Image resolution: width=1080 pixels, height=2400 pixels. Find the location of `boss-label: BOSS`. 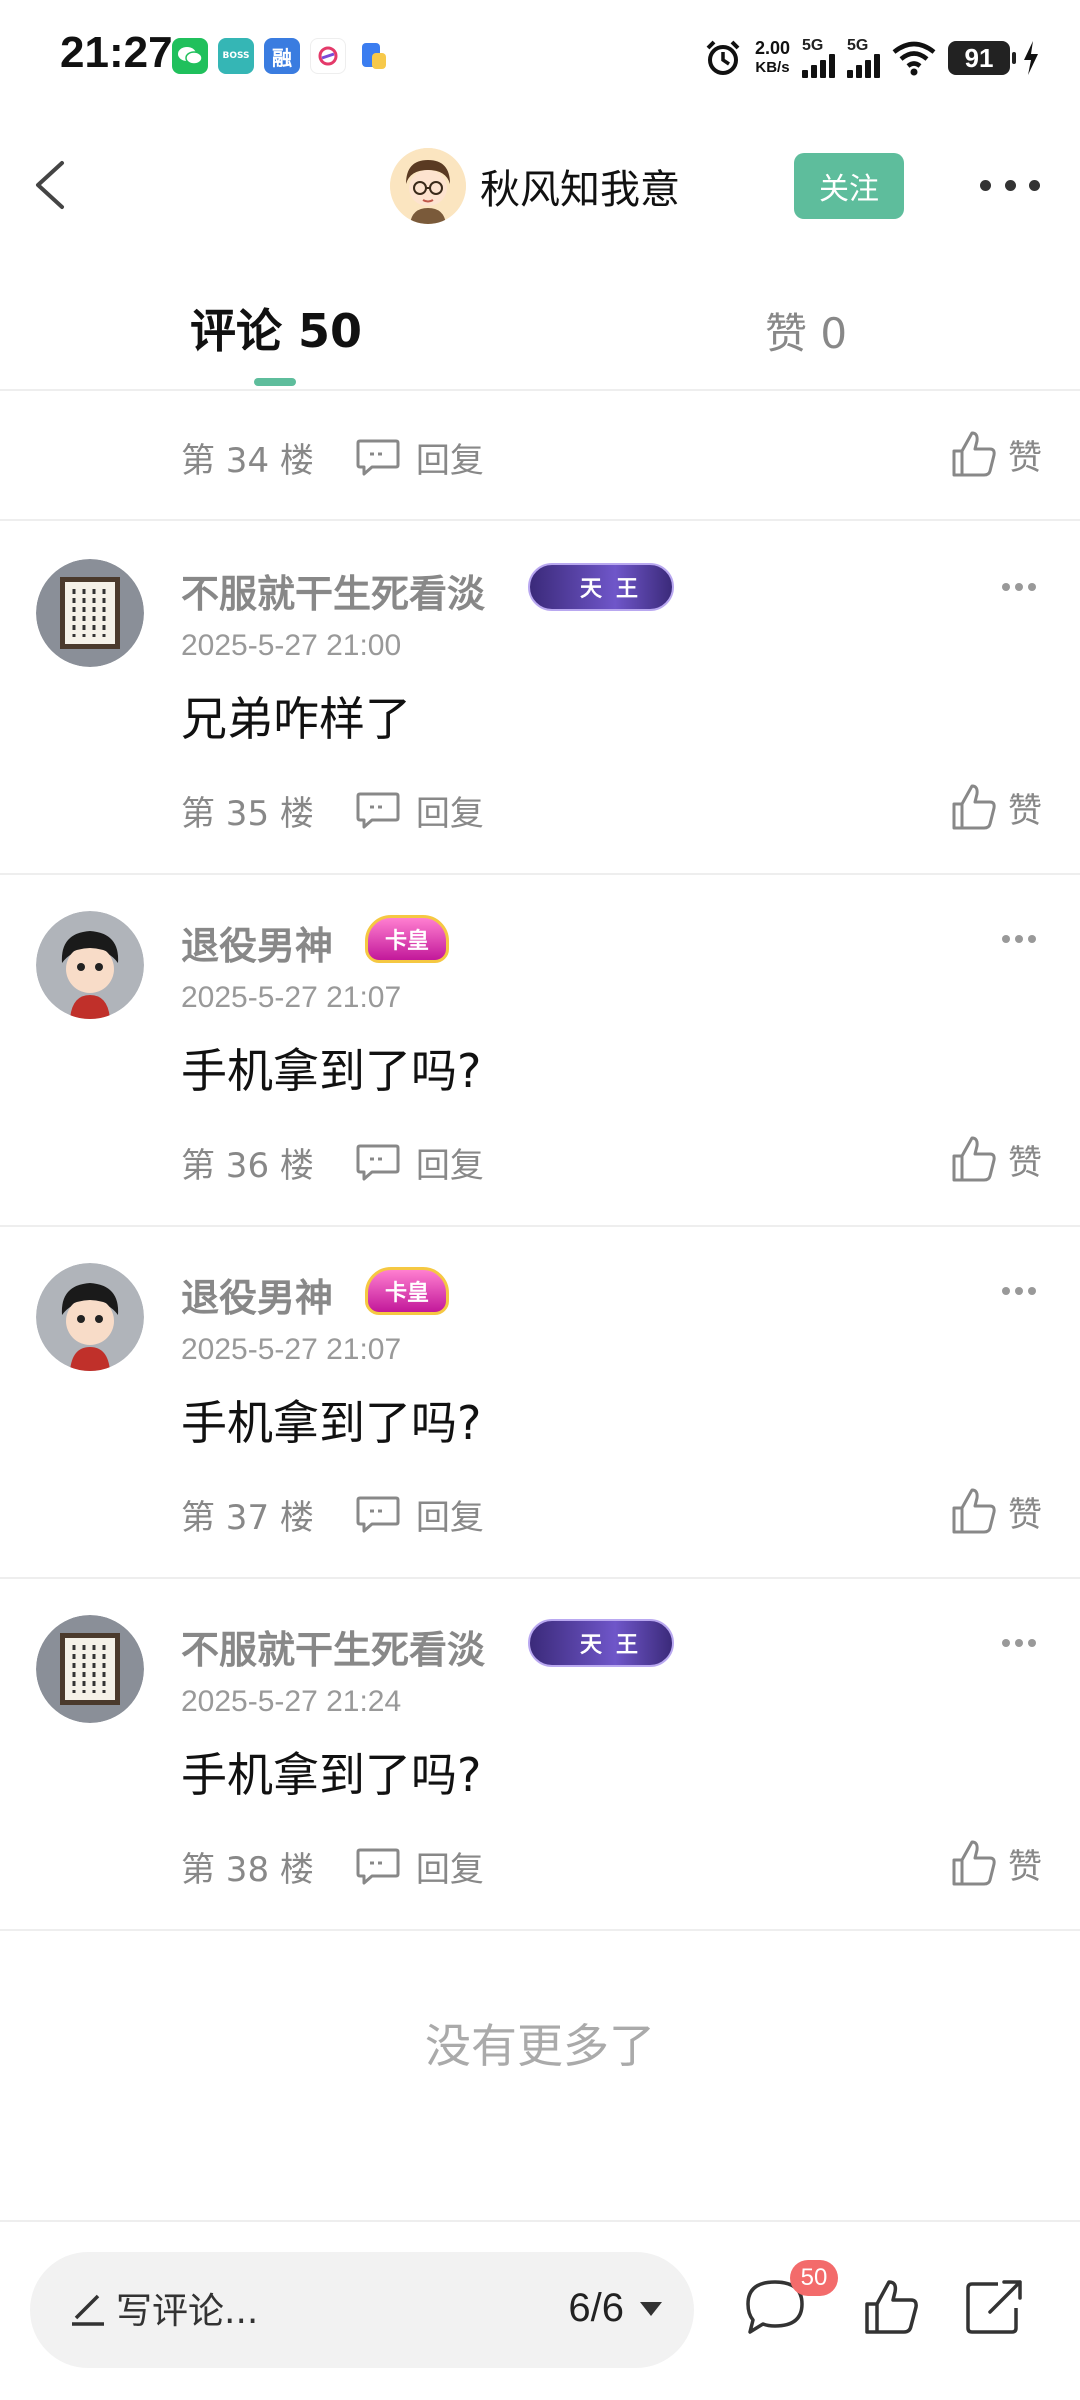

boss-label: BOSS is located at coordinates (236, 55).